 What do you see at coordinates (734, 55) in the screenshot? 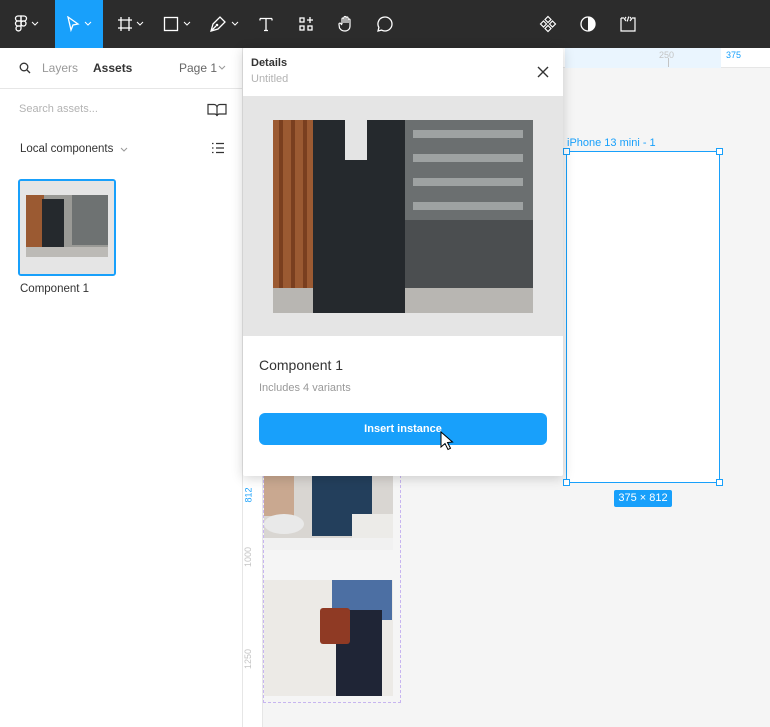
I see `ruler-tick: 375` at bounding box center [734, 55].